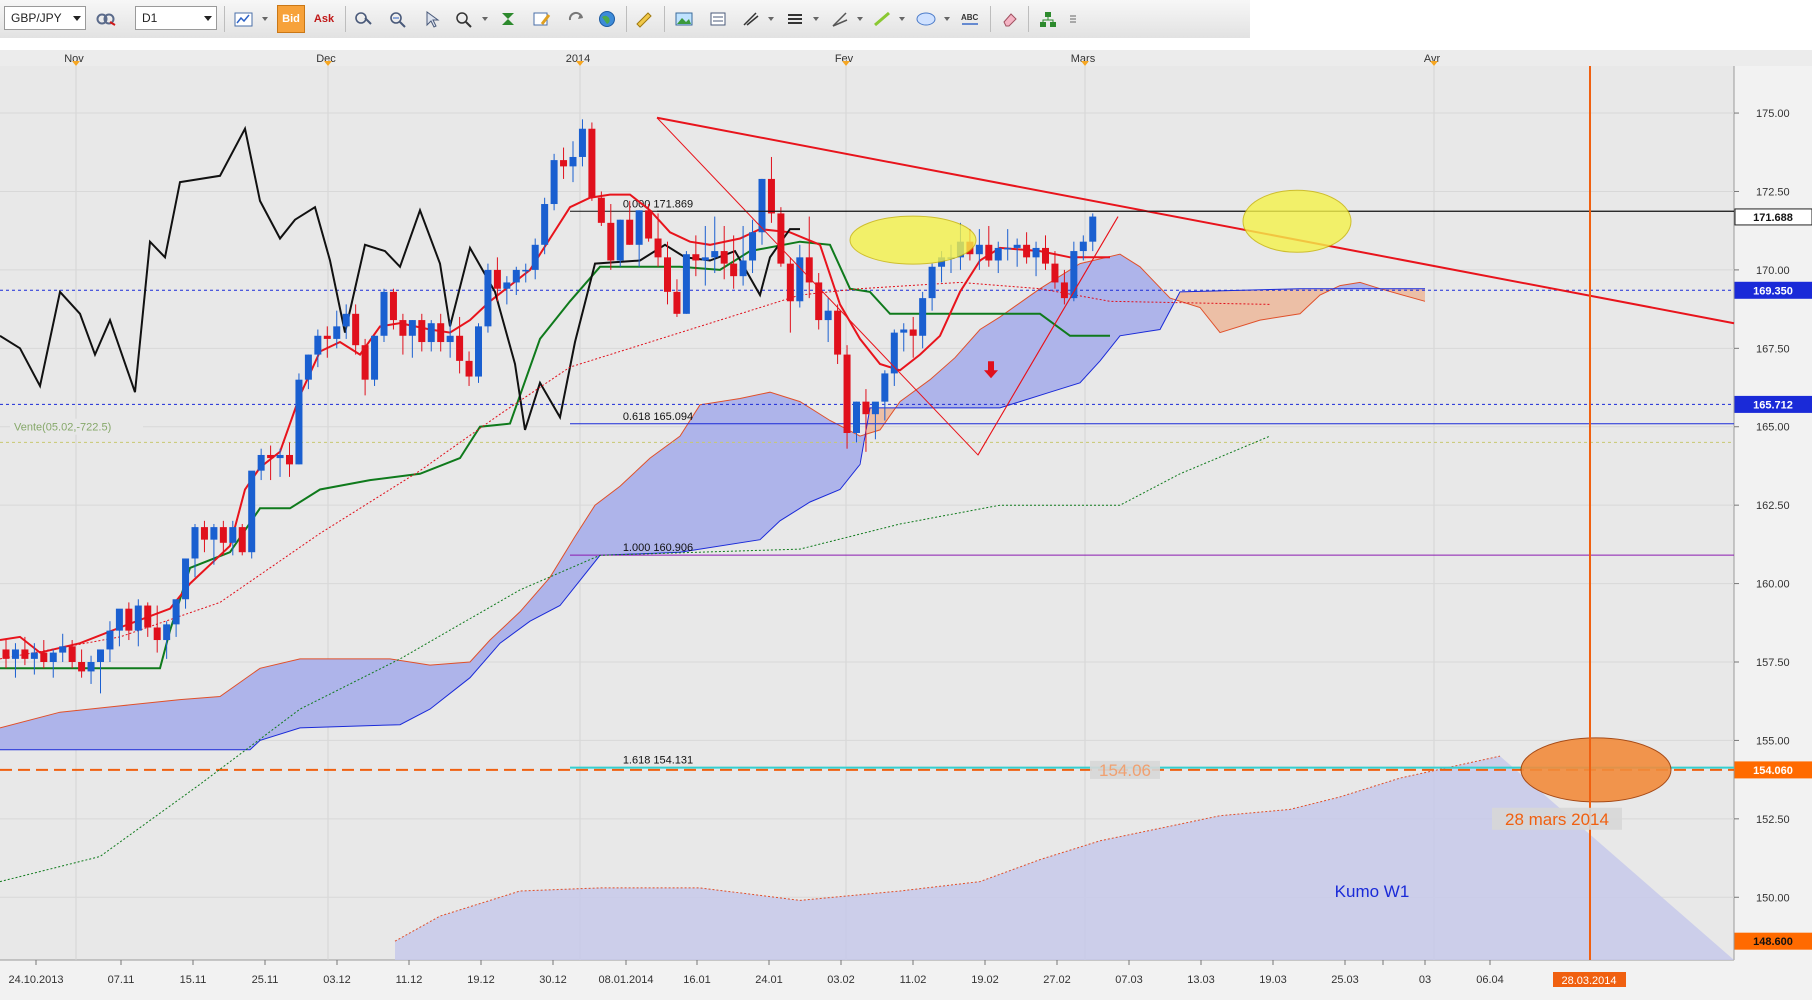 Image resolution: width=1812 pixels, height=1000 pixels. What do you see at coordinates (508, 19) in the screenshot?
I see `fit-icon` at bounding box center [508, 19].